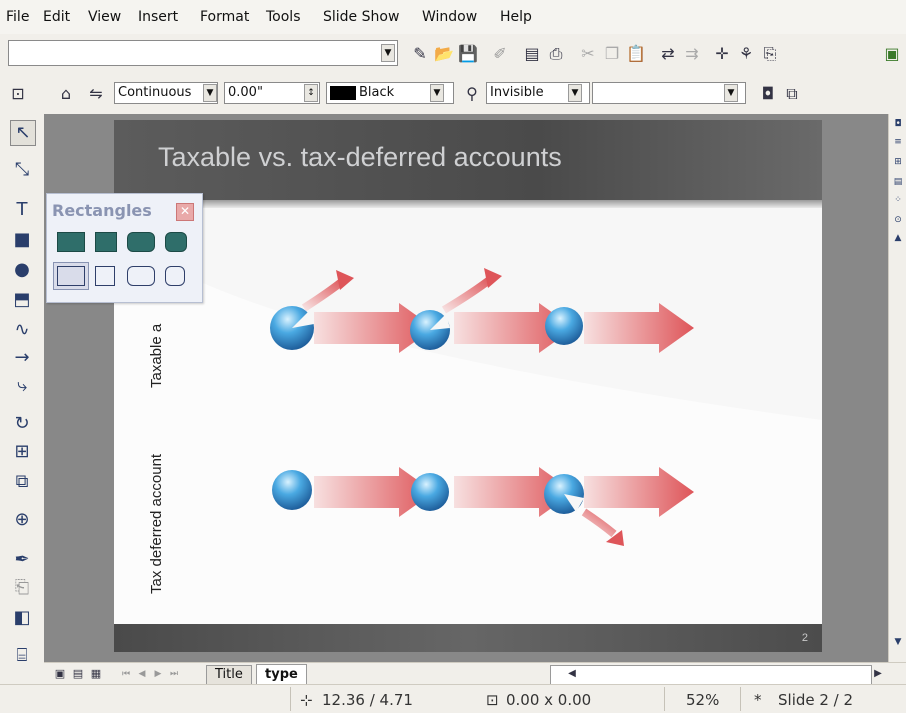 This screenshot has width=906, height=713. What do you see at coordinates (588, 54) in the screenshot?
I see `cut-icon: ✂` at bounding box center [588, 54].